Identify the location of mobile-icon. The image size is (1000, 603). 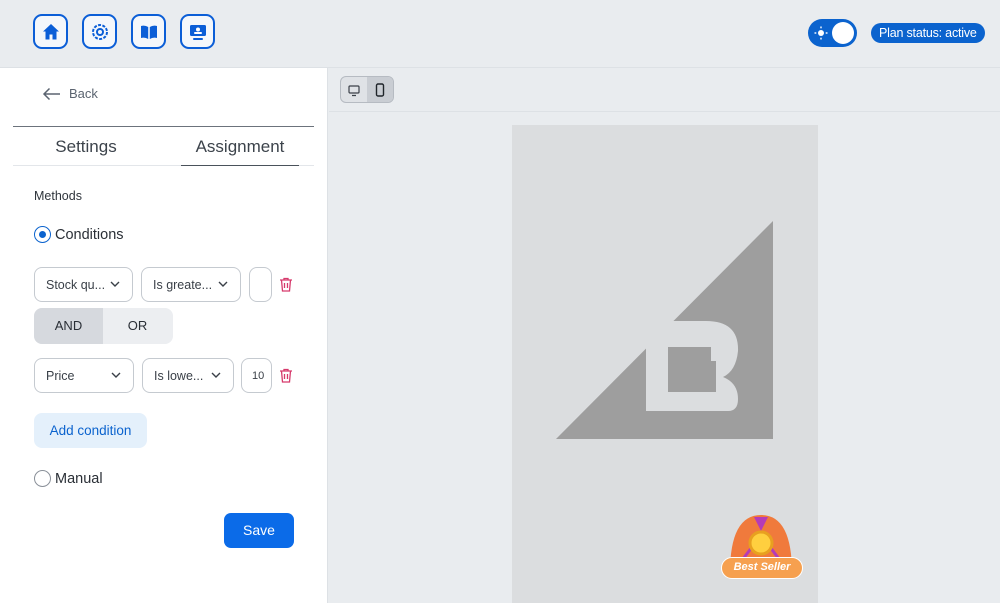
(380, 89).